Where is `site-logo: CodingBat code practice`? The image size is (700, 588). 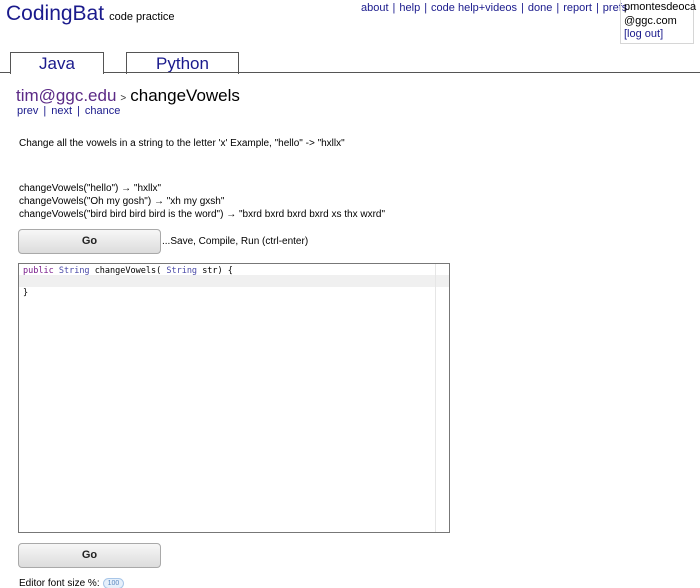 site-logo: CodingBat code practice is located at coordinates (90, 14).